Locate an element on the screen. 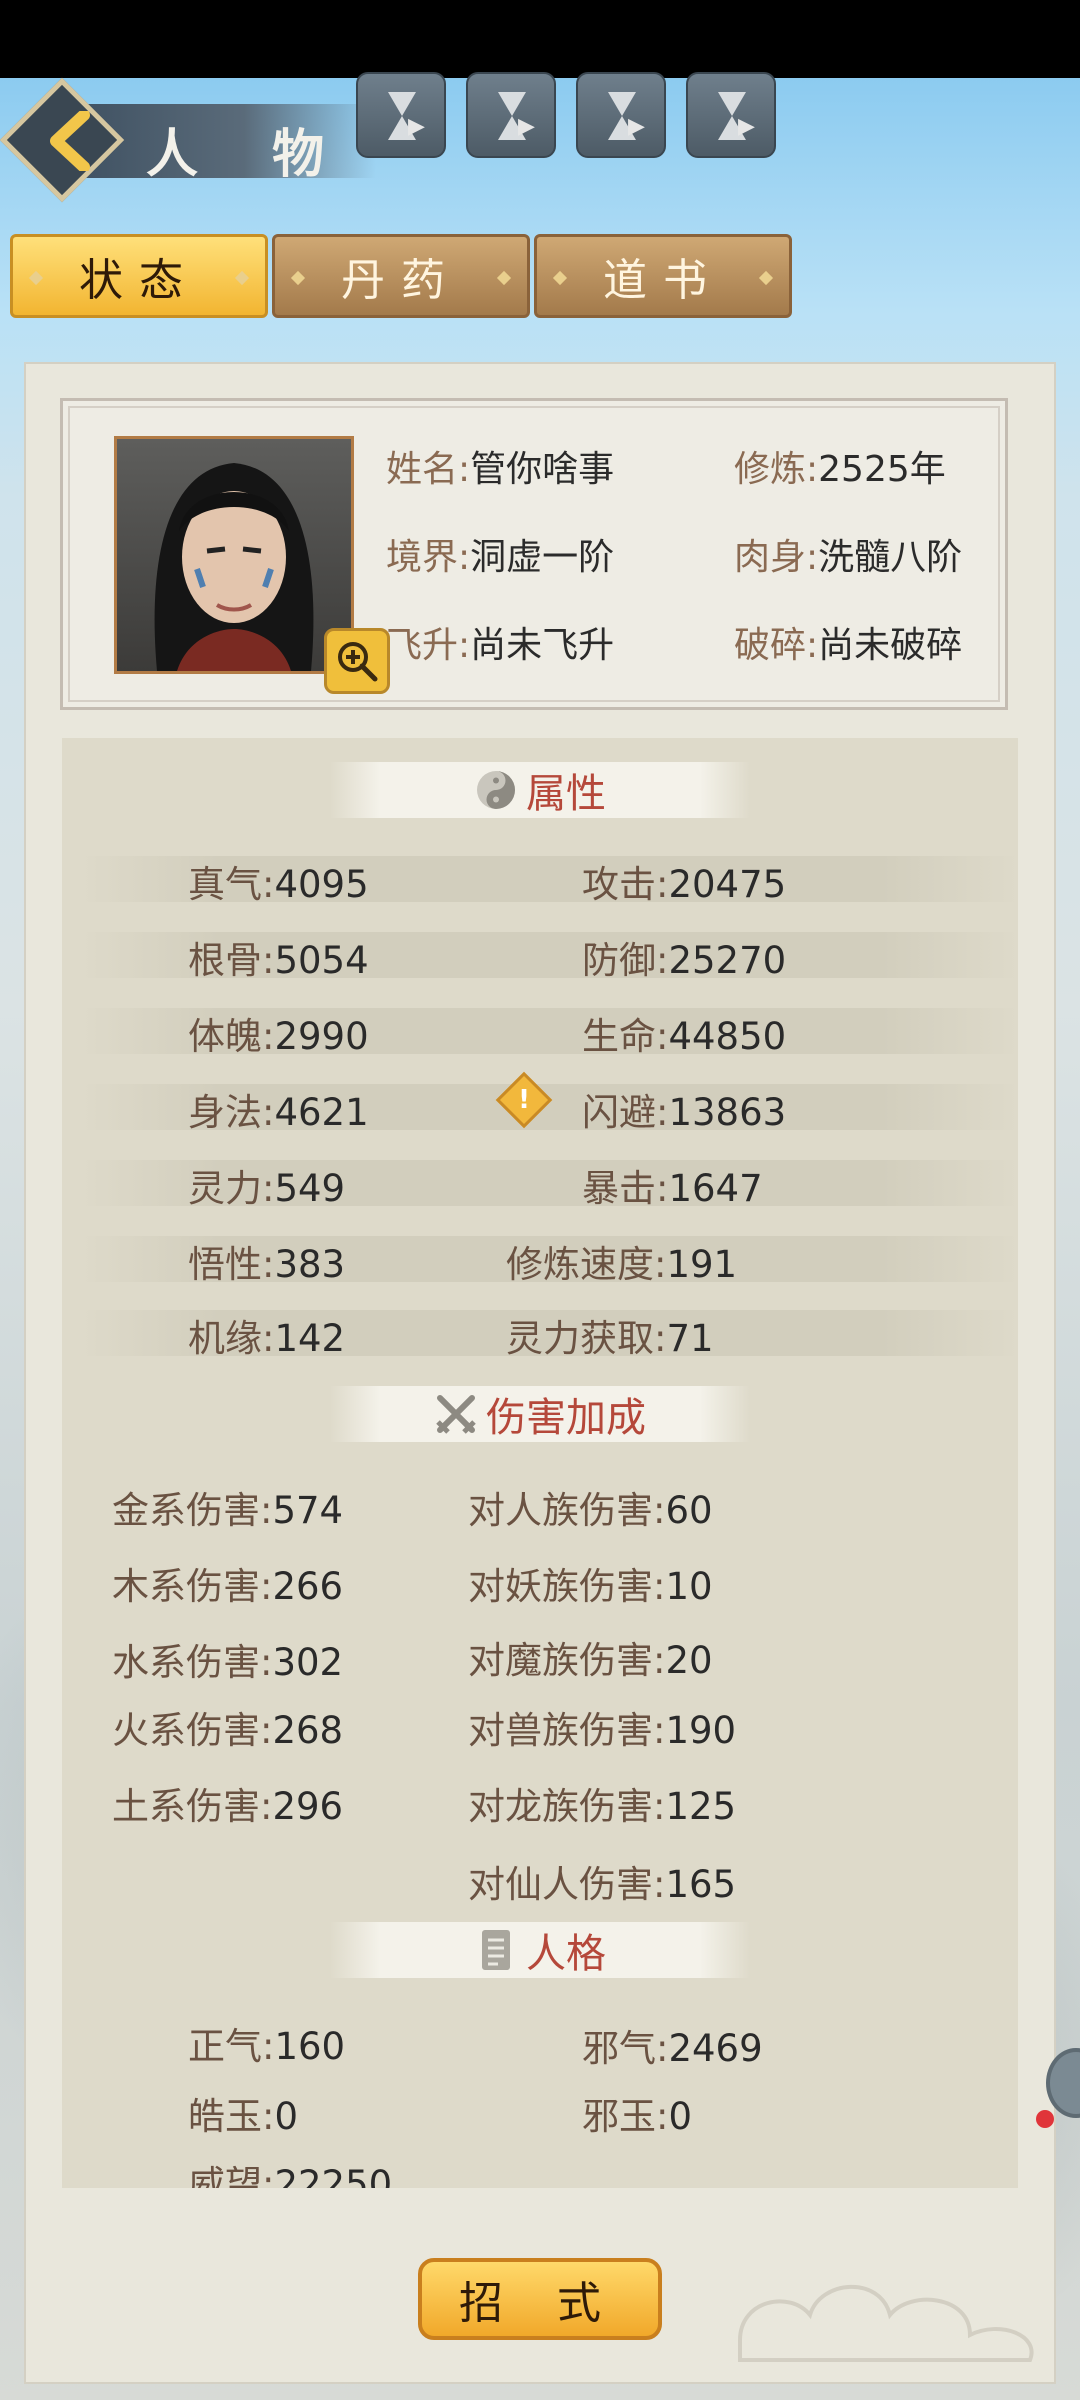  pers-evil: 邪气:2469 is located at coordinates (672, 2048).